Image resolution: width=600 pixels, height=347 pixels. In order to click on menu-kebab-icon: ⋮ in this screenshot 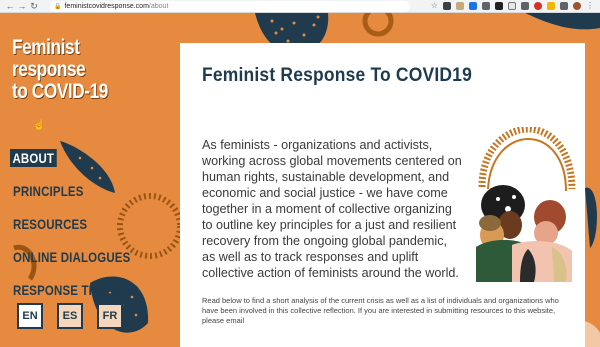, I will do `click(590, 6)`.